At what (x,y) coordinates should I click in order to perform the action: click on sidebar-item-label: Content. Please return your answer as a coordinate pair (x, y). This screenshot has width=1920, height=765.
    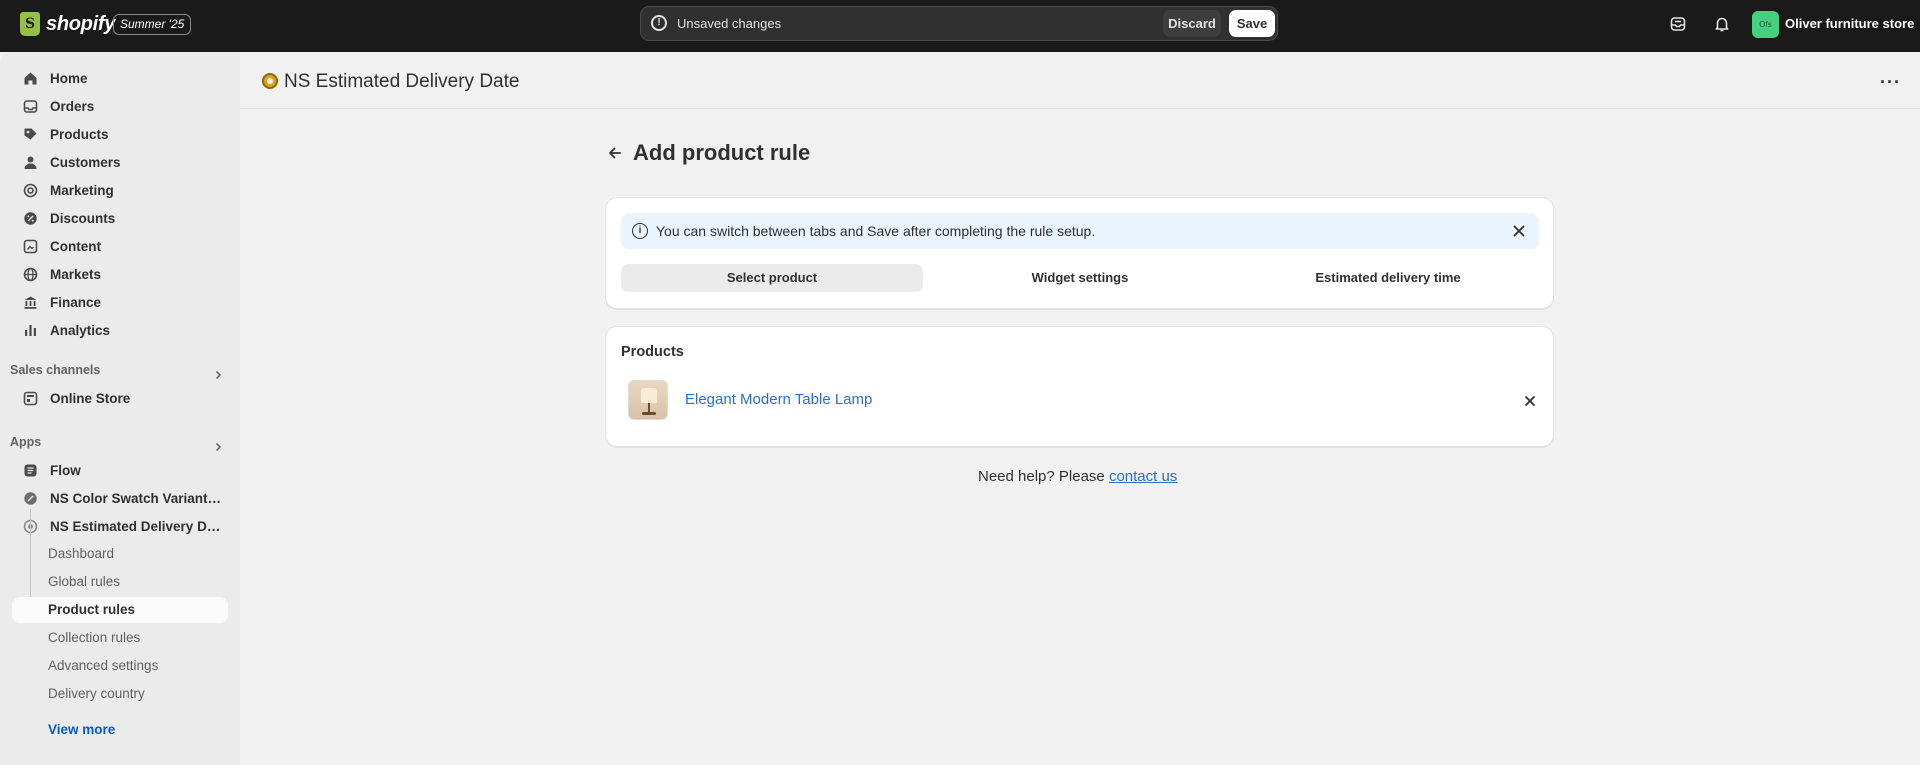
    Looking at the image, I should click on (75, 246).